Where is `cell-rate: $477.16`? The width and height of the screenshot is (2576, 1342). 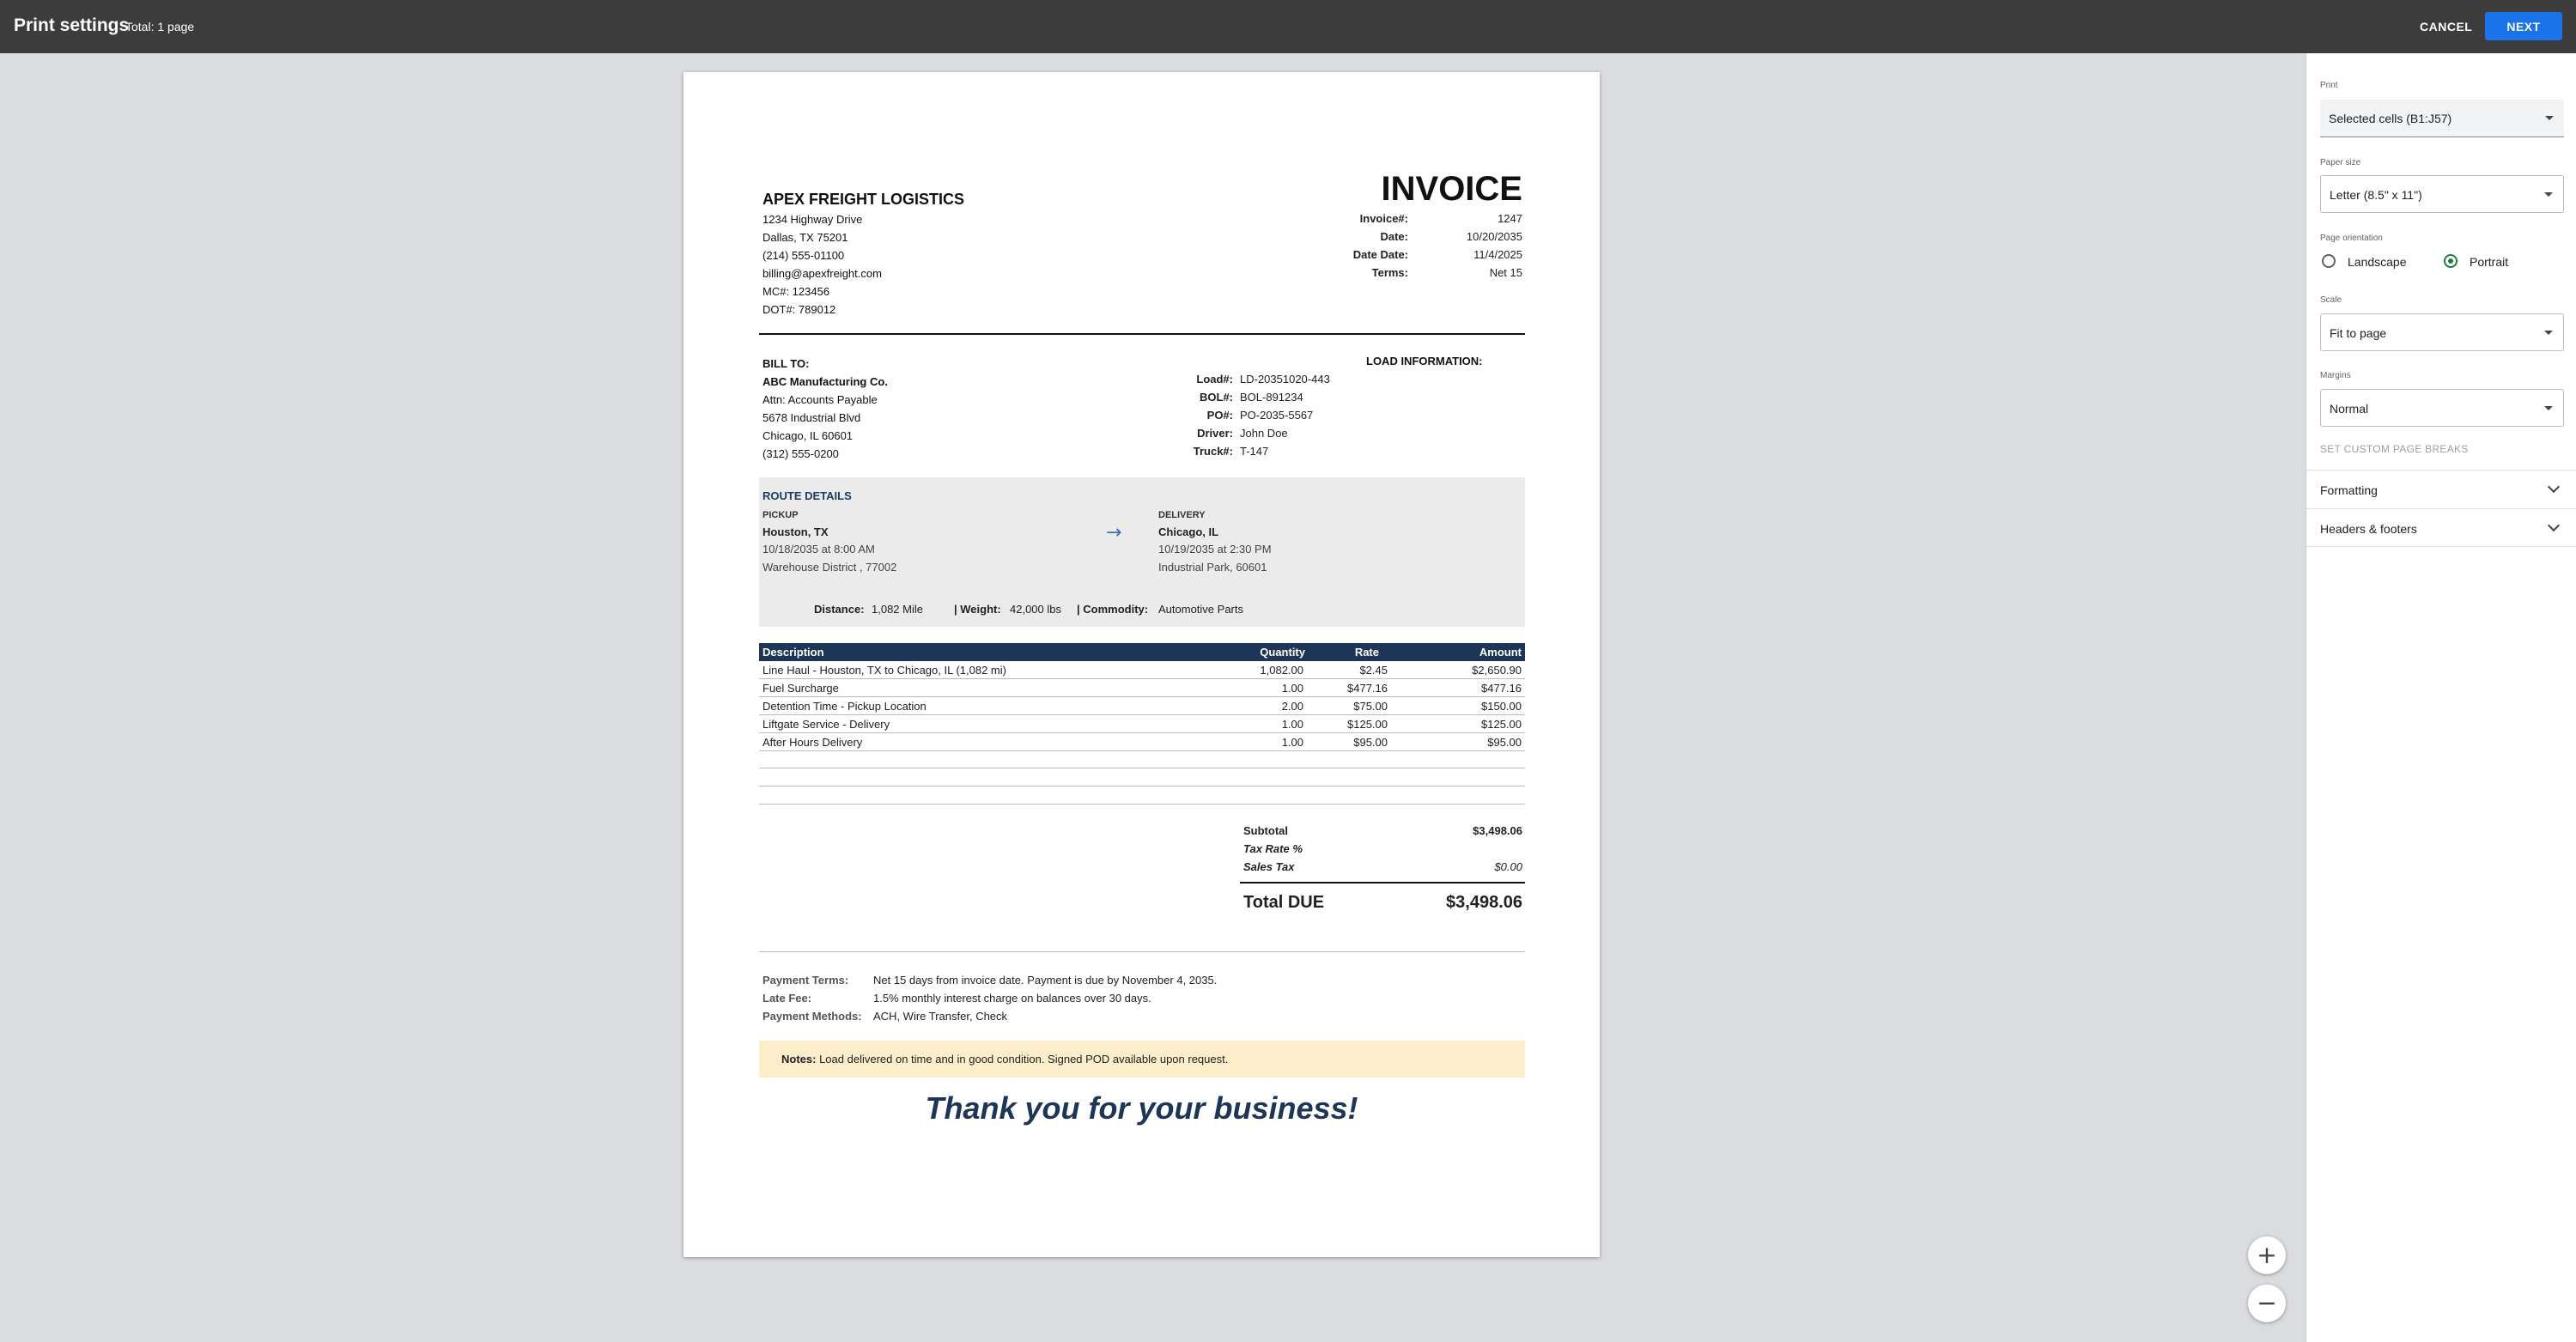 cell-rate: $477.16 is located at coordinates (1367, 688).